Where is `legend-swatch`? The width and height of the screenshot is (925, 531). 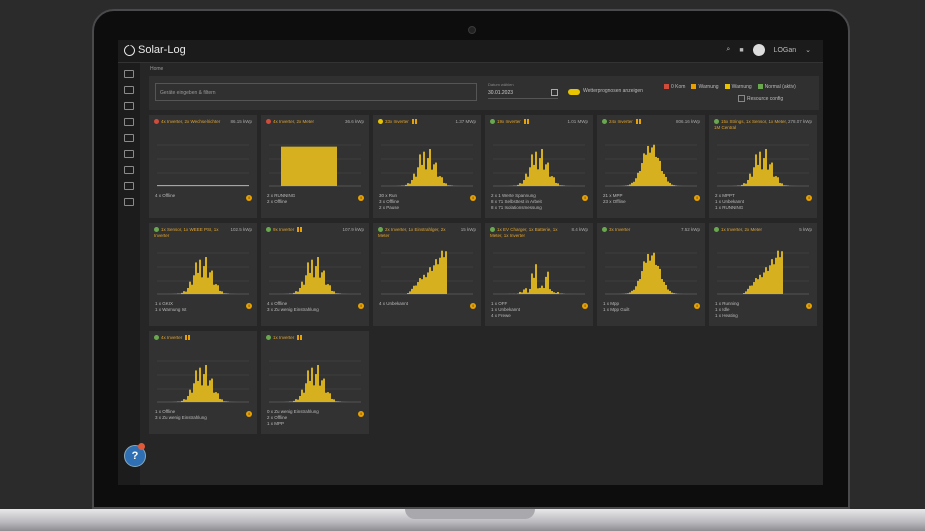 legend-swatch is located at coordinates (694, 87).